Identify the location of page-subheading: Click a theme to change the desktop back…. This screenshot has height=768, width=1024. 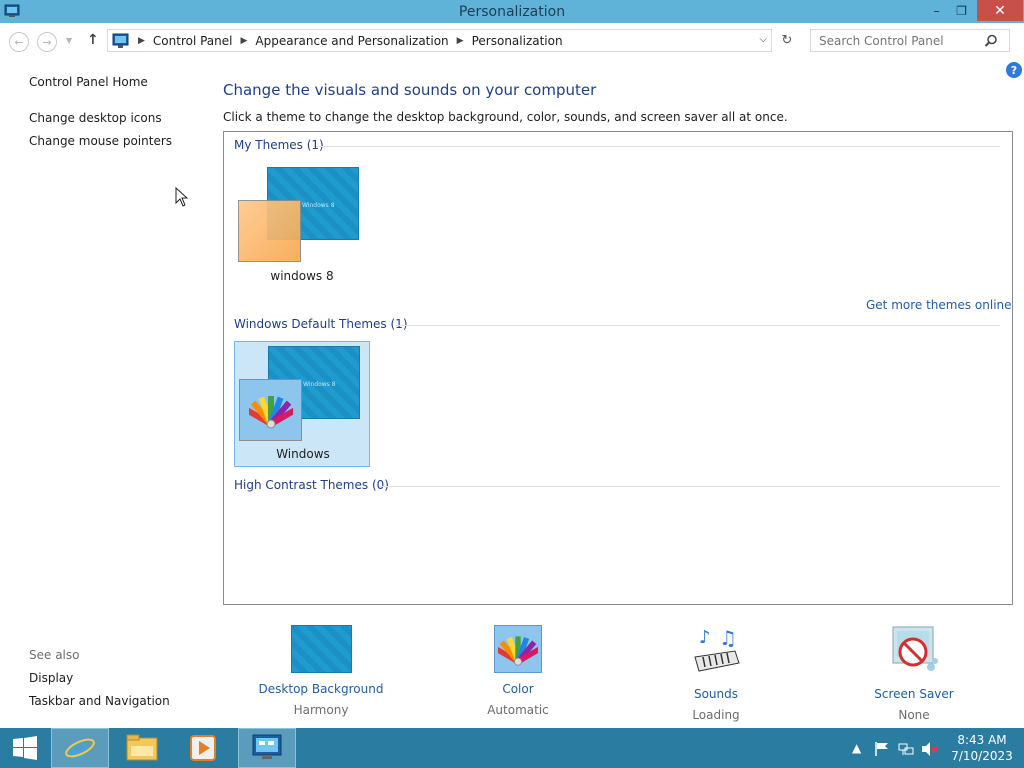
(505, 117).